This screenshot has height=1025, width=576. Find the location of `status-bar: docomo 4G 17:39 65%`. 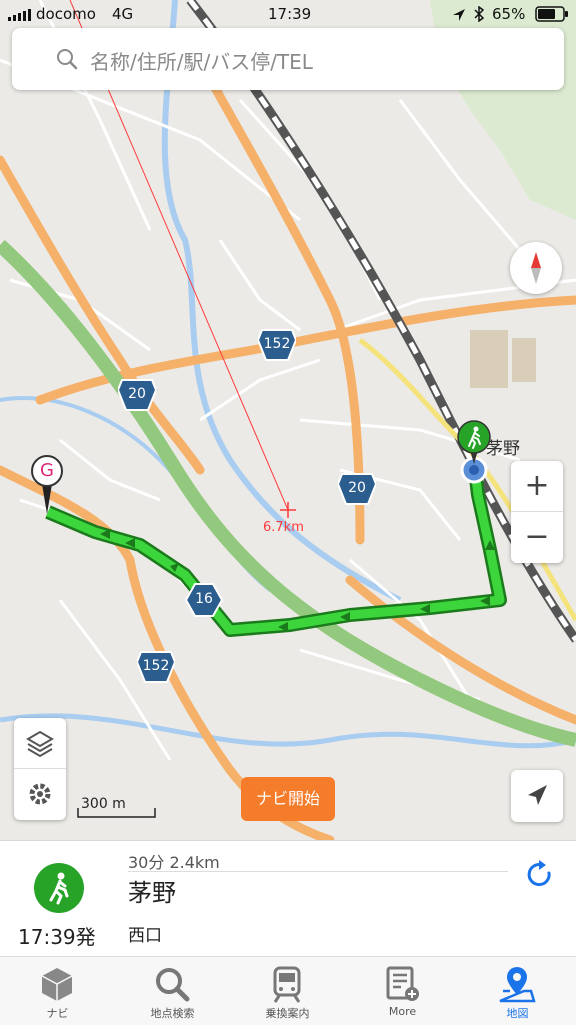

status-bar: docomo 4G 17:39 65% is located at coordinates (288, 14).